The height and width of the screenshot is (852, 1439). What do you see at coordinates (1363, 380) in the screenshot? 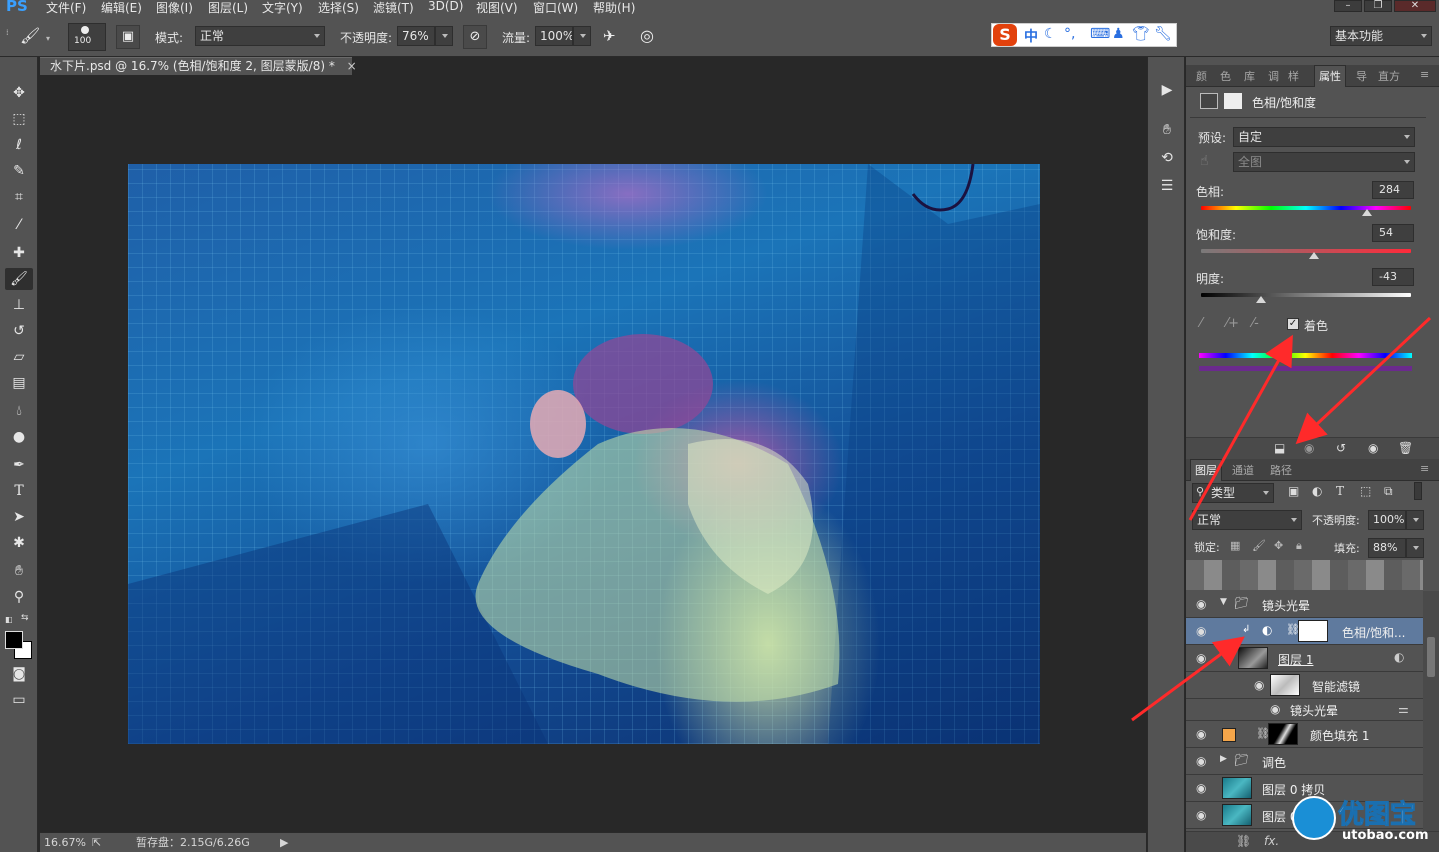
I see `arrow-to-clip-button` at bounding box center [1363, 380].